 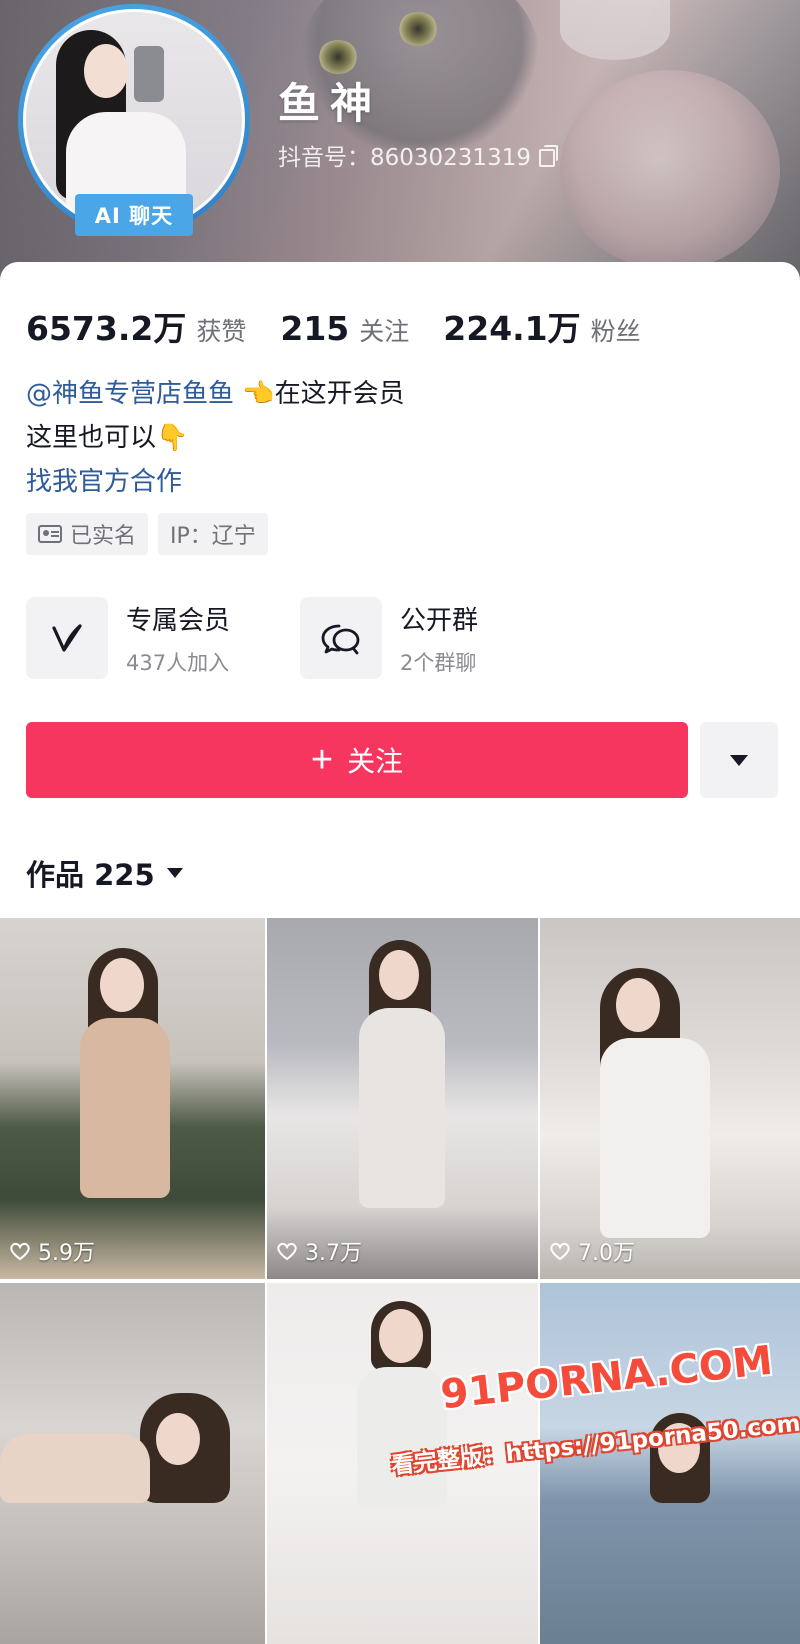 I want to click on feature-exclusive-membership: 专属会员 437人加入, so click(x=128, y=638).